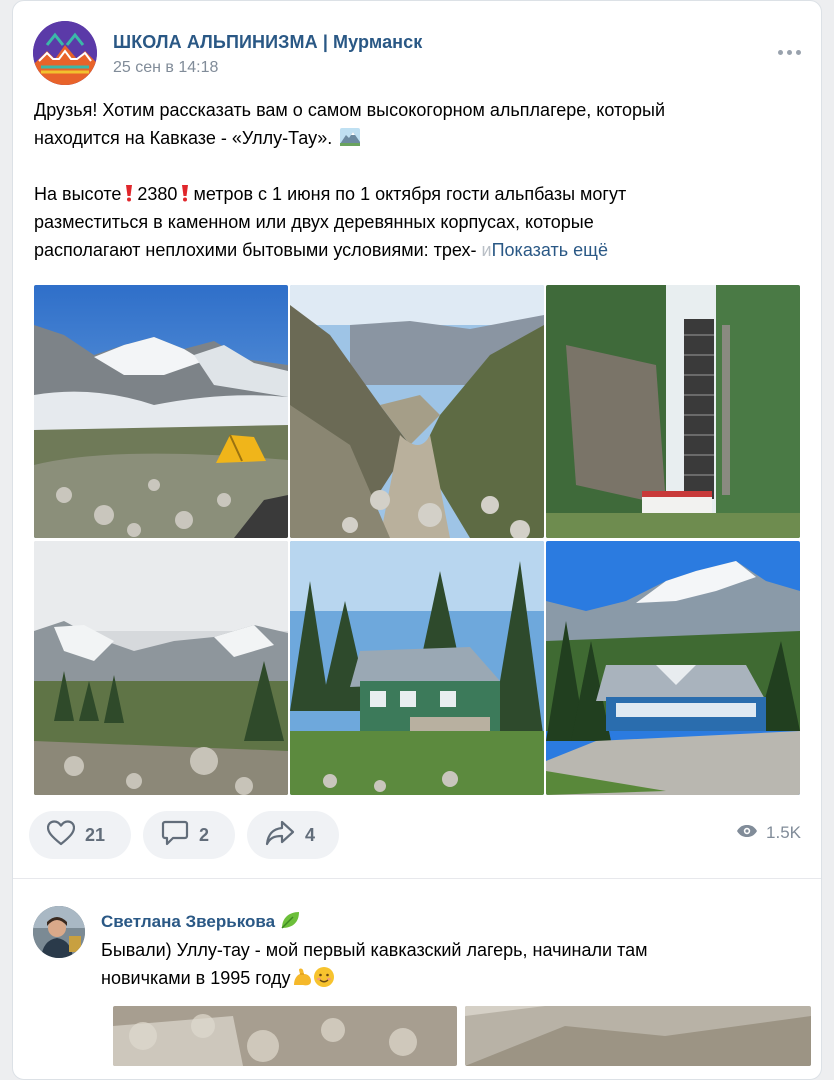  What do you see at coordinates (196, 978) in the screenshot?
I see `comment-line: новичками в 1995 году` at bounding box center [196, 978].